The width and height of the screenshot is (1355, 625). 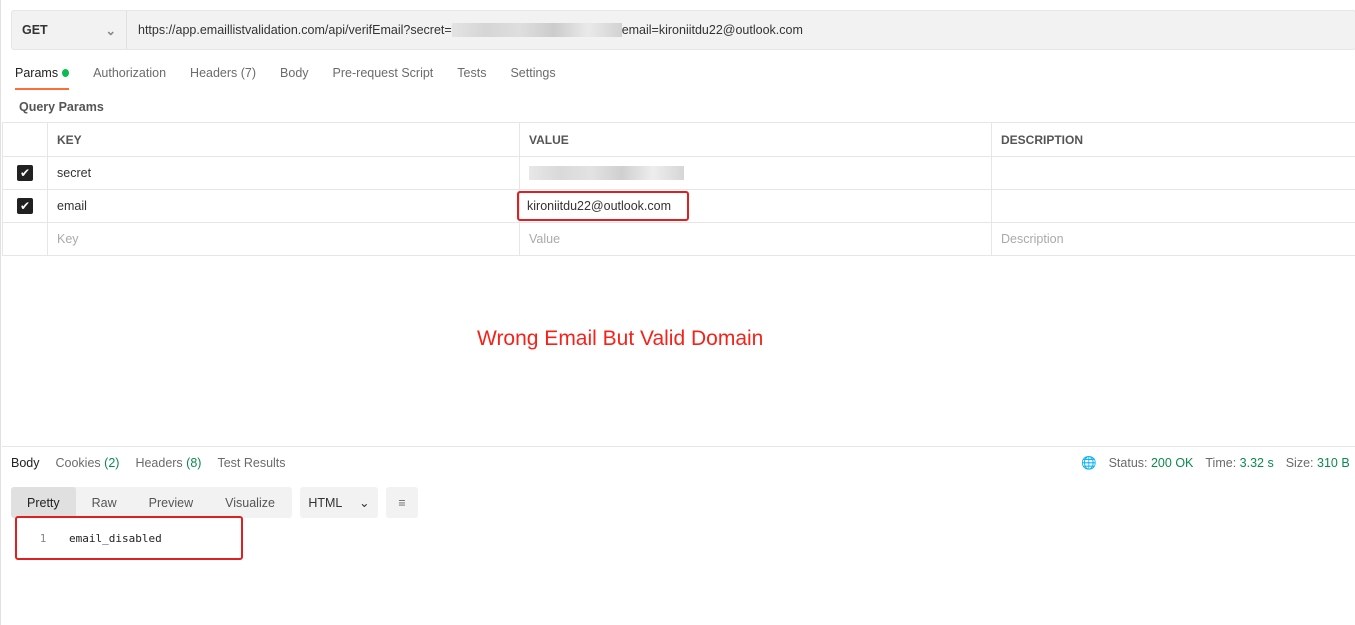 I want to click on value-placeholder: Value, so click(x=755, y=239).